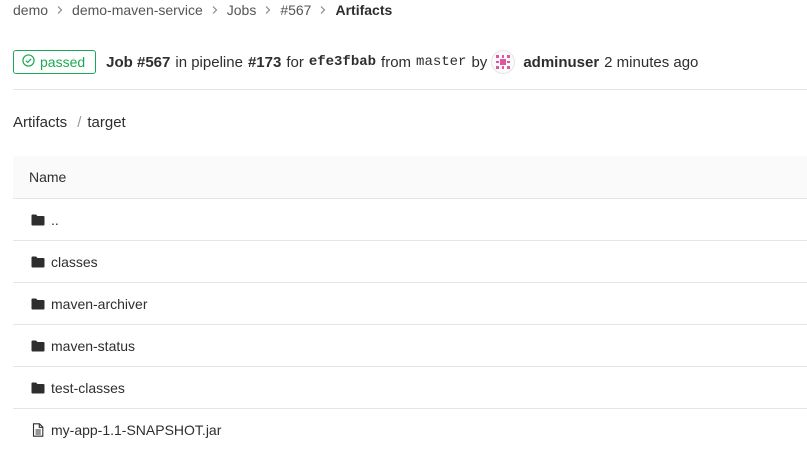 The width and height of the screenshot is (807, 458). Describe the element at coordinates (63, 62) in the screenshot. I see `status-label: passed` at that location.